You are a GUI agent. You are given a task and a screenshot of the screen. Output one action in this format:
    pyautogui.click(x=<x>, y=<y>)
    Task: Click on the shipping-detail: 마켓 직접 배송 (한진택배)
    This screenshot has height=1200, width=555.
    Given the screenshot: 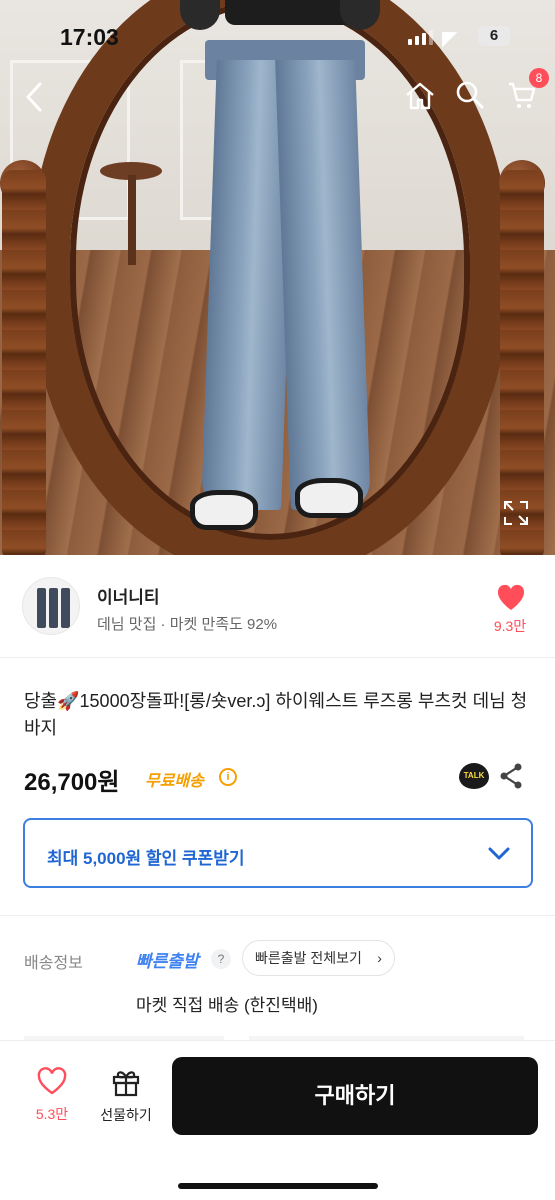 What is the action you would take?
    pyautogui.click(x=227, y=1005)
    